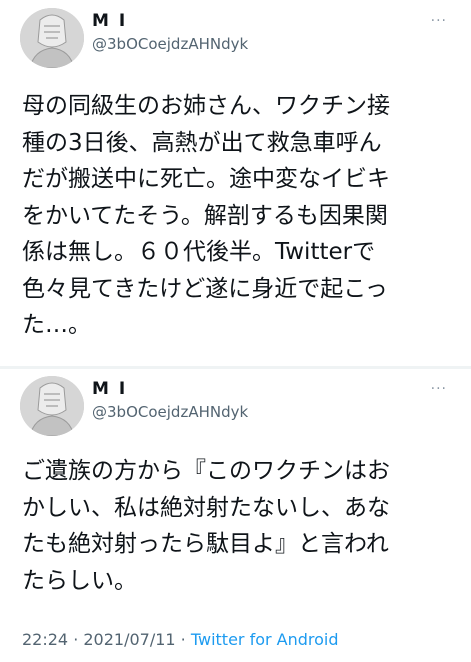 Image resolution: width=471 pixels, height=662 pixels. What do you see at coordinates (45, 639) in the screenshot?
I see `tweet-time: 22:24` at bounding box center [45, 639].